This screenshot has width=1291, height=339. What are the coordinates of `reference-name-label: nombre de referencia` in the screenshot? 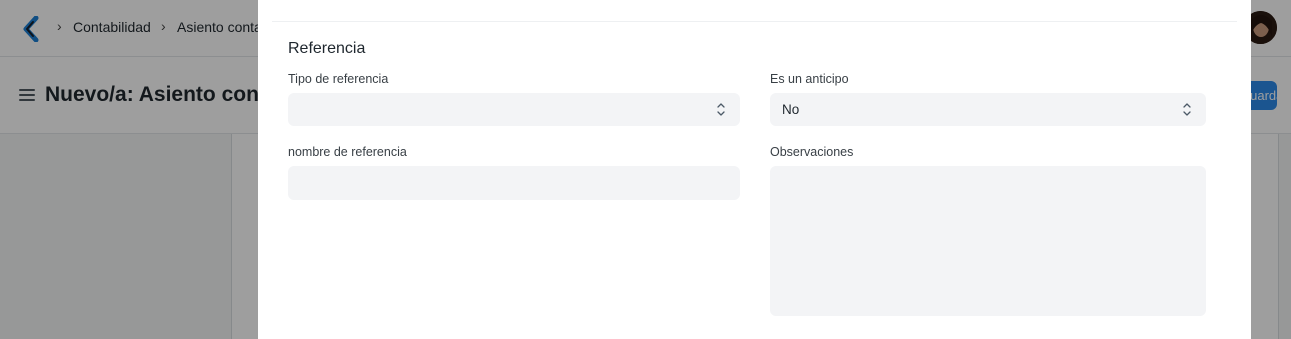 It's located at (347, 152).